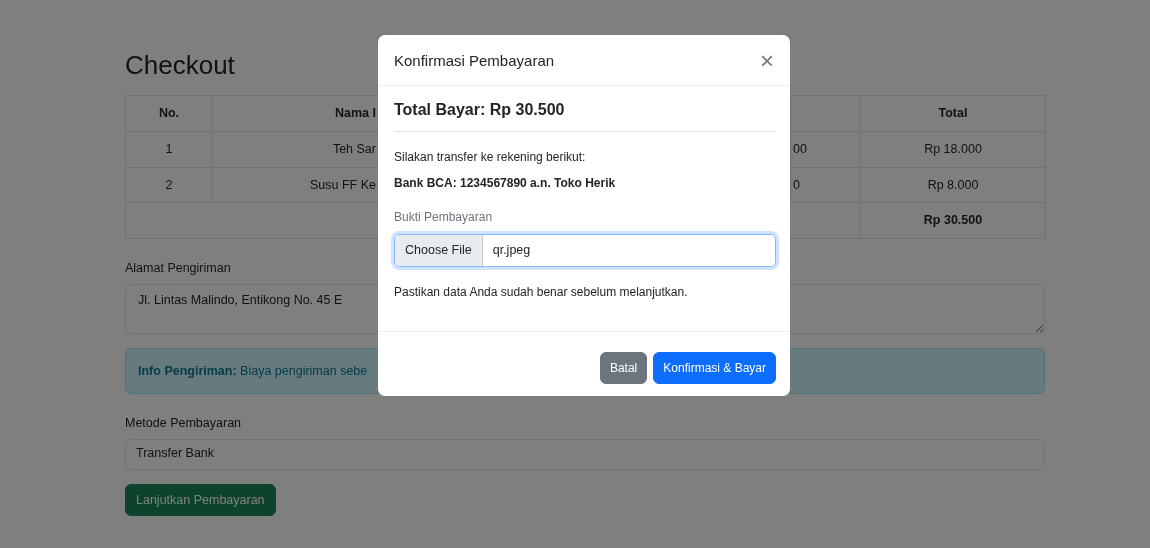 This screenshot has width=1150, height=548. I want to click on close-button: ×, so click(767, 61).